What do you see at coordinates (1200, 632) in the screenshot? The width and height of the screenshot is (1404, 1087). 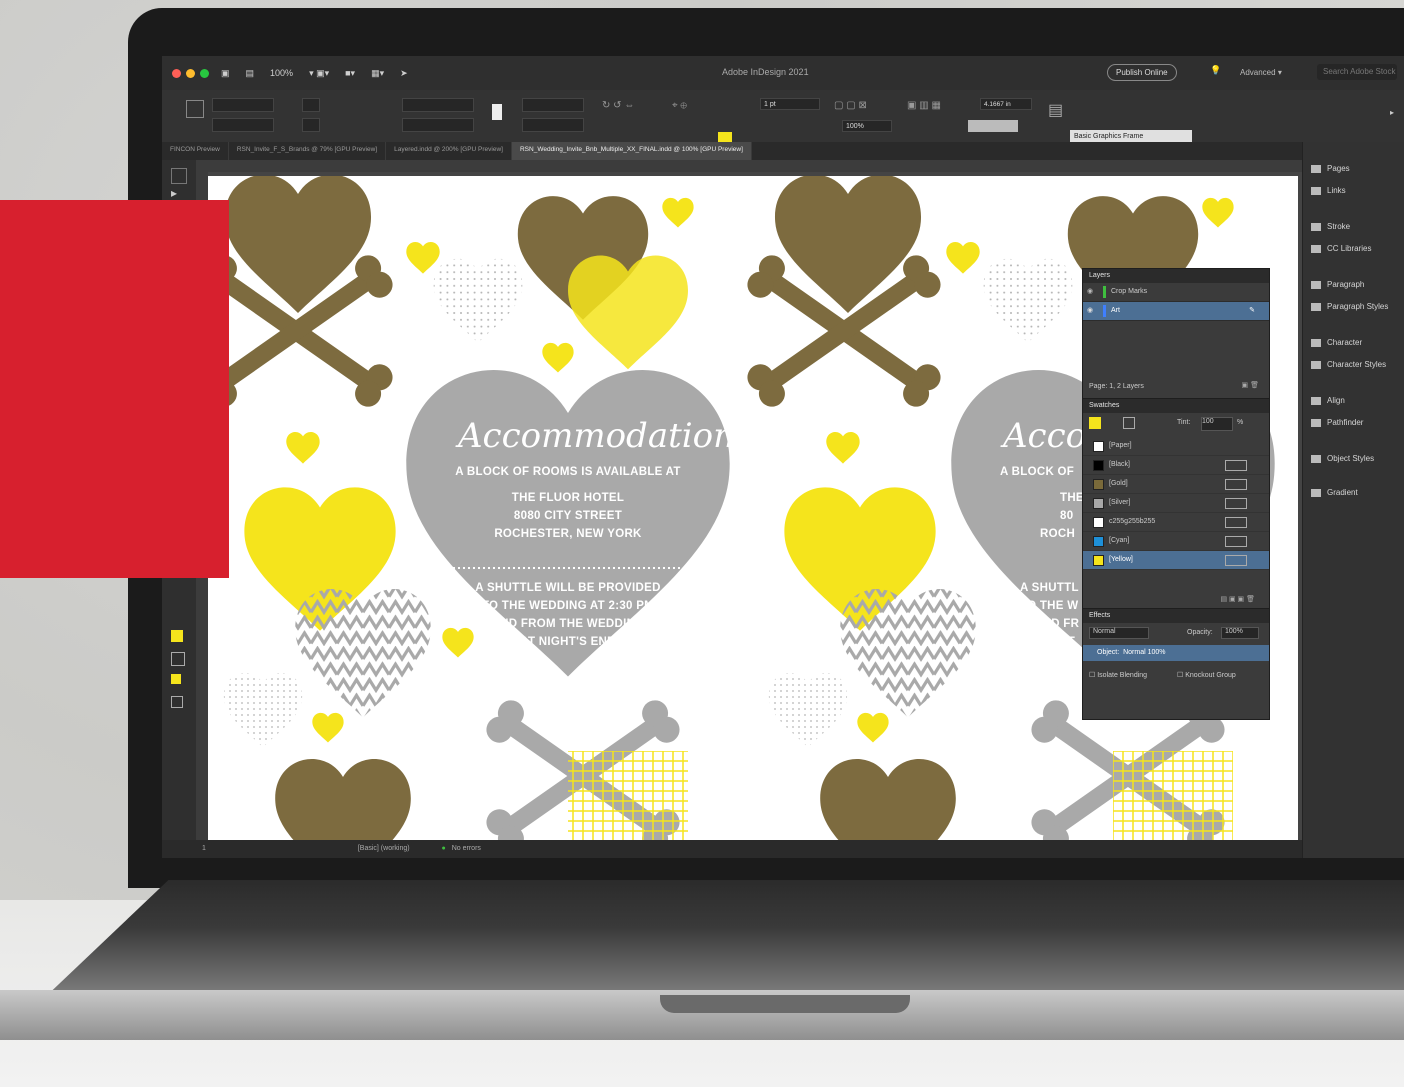 I see `opacity-label: Opacity:` at bounding box center [1200, 632].